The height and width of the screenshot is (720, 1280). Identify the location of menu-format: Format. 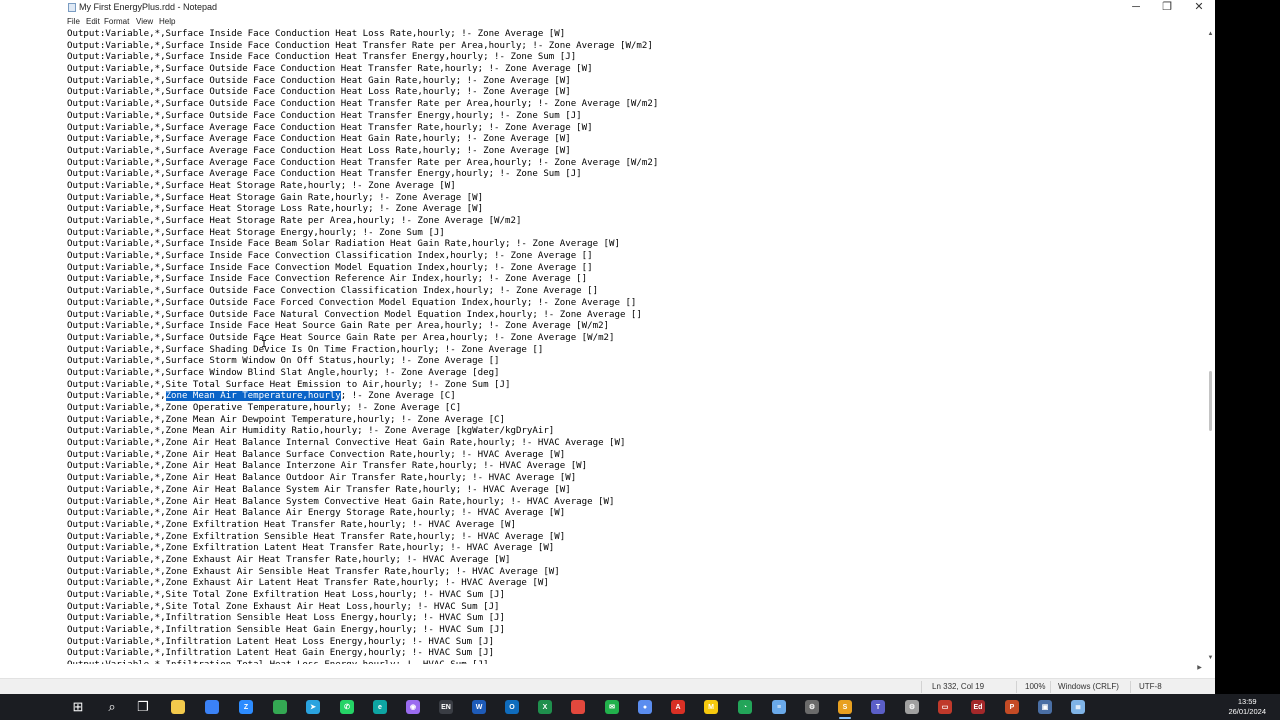
(116, 21).